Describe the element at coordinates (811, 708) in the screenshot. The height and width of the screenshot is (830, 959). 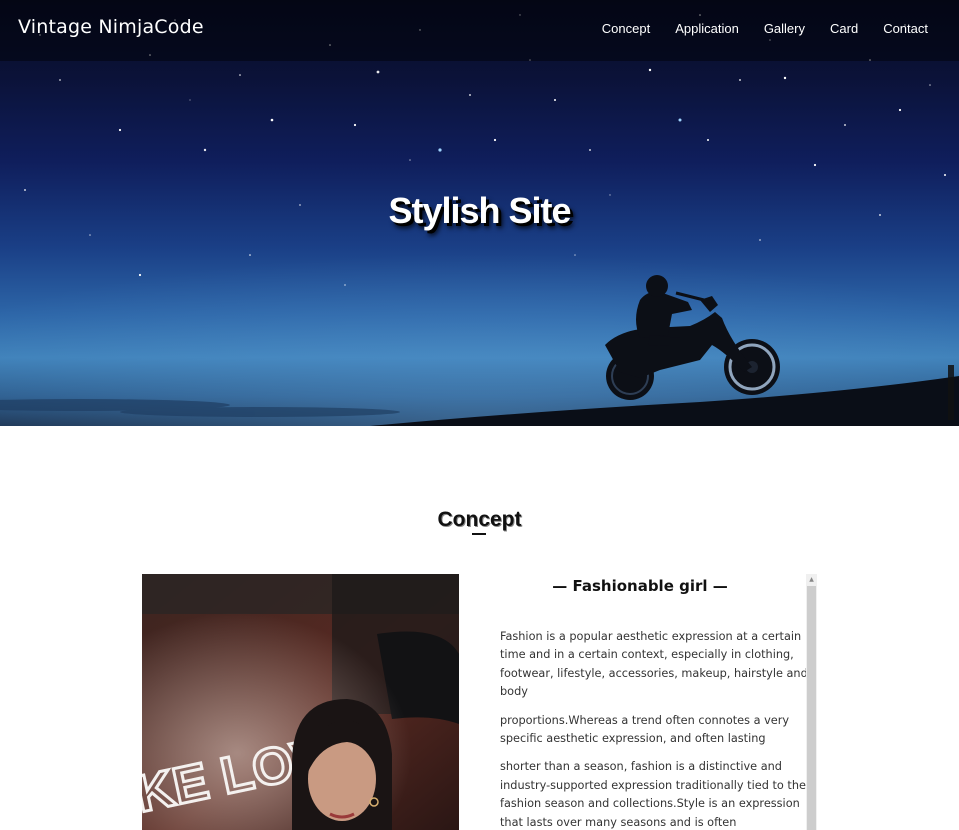
I see `scrollbar-thumb` at that location.